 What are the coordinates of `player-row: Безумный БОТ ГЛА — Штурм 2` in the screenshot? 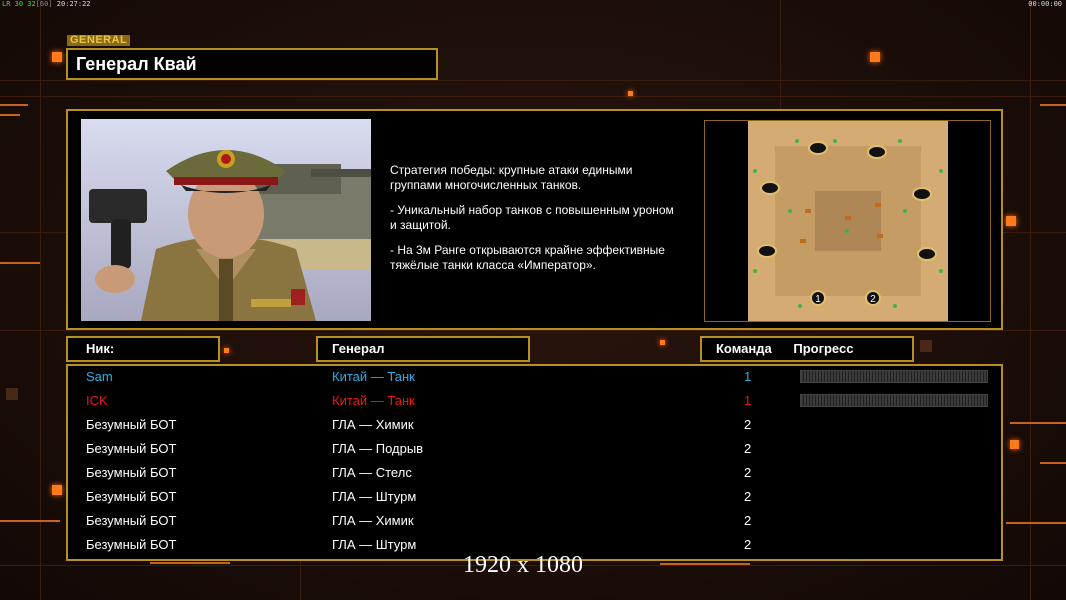 It's located at (534, 500).